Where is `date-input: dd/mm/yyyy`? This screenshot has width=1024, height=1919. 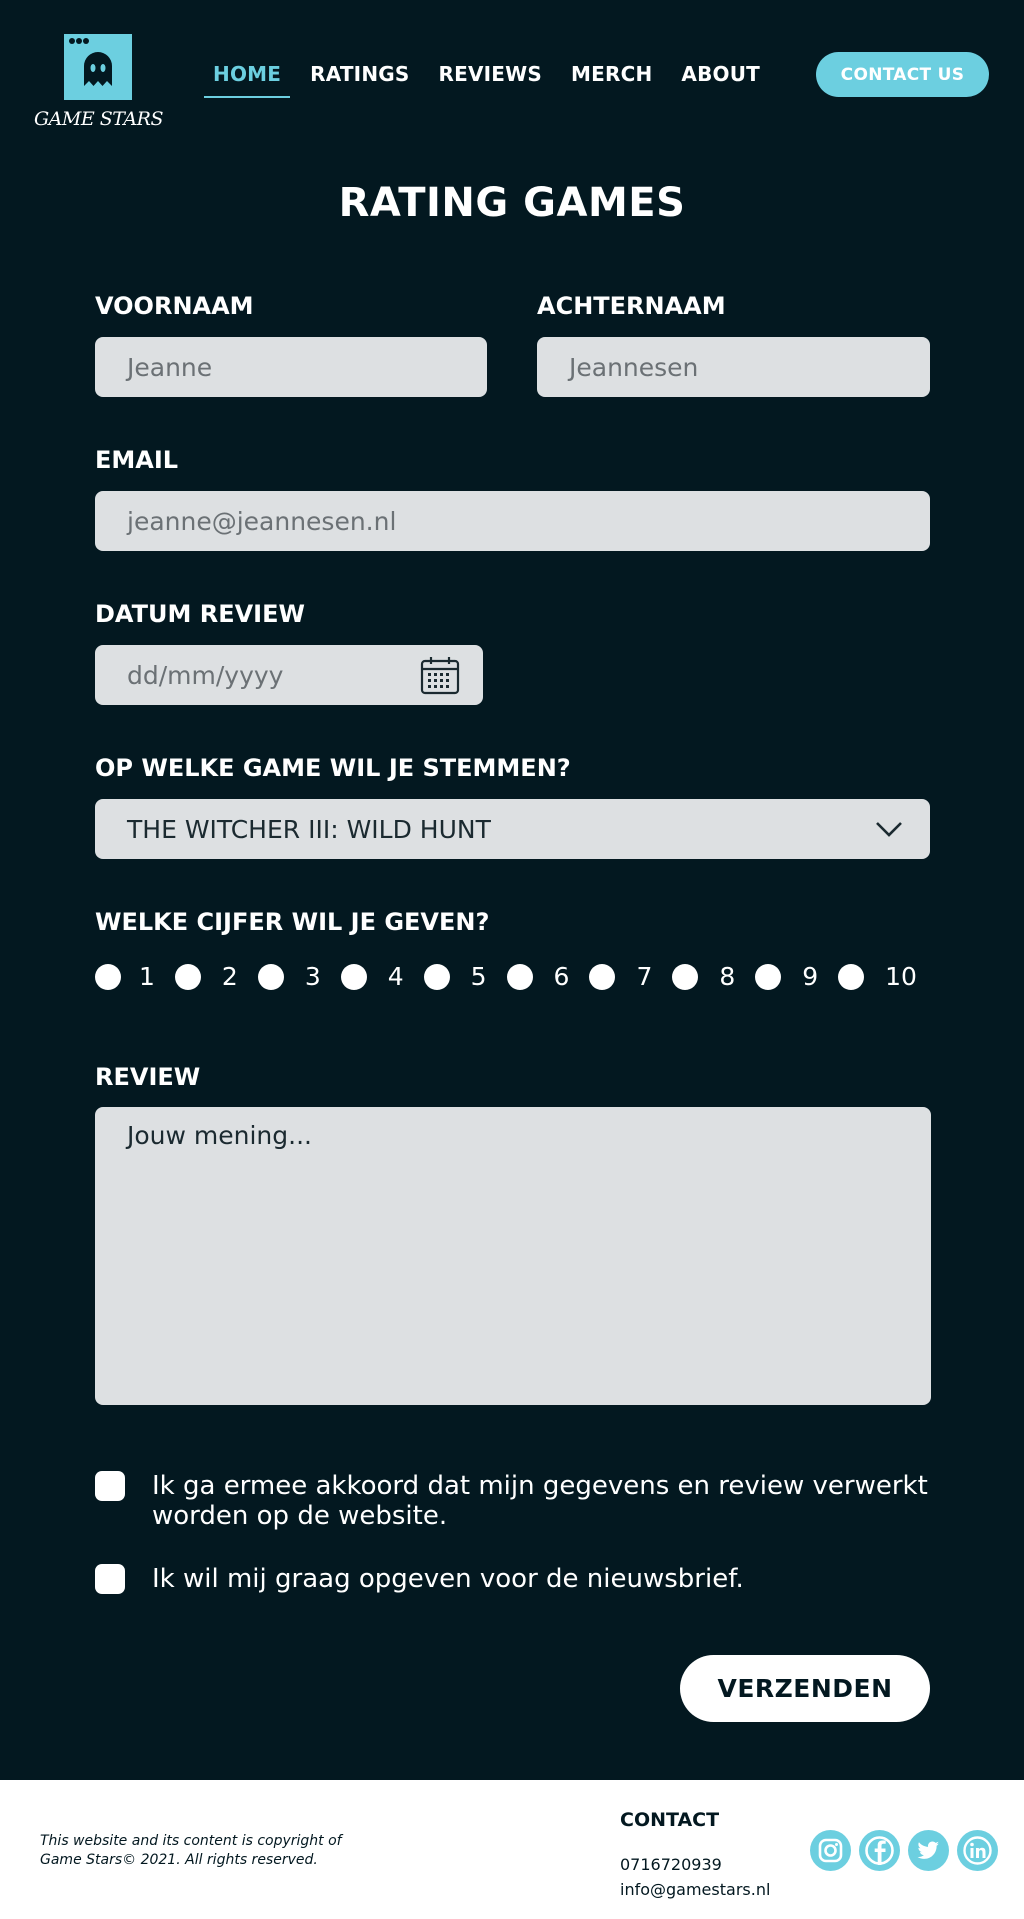
date-input: dd/mm/yyyy is located at coordinates (289, 675).